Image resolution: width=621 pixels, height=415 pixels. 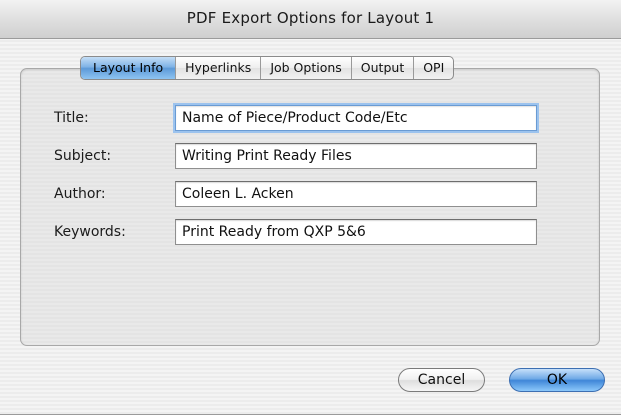 I want to click on author-label: Author:, so click(x=80, y=194).